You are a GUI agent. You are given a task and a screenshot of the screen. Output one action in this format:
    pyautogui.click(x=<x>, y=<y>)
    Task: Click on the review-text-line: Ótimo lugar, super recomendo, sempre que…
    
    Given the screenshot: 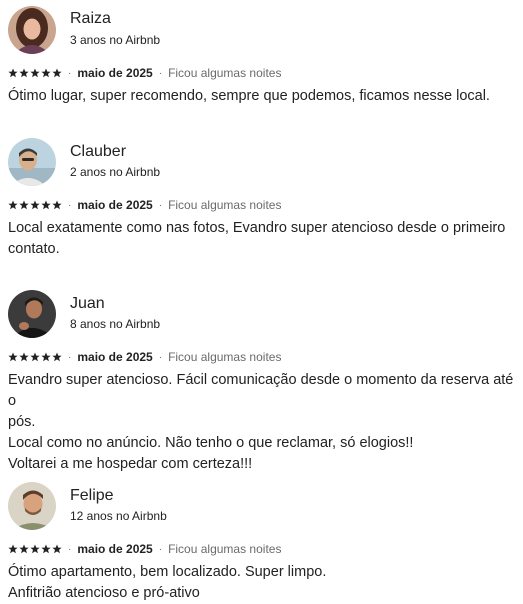 What is the action you would take?
    pyautogui.click(x=249, y=96)
    